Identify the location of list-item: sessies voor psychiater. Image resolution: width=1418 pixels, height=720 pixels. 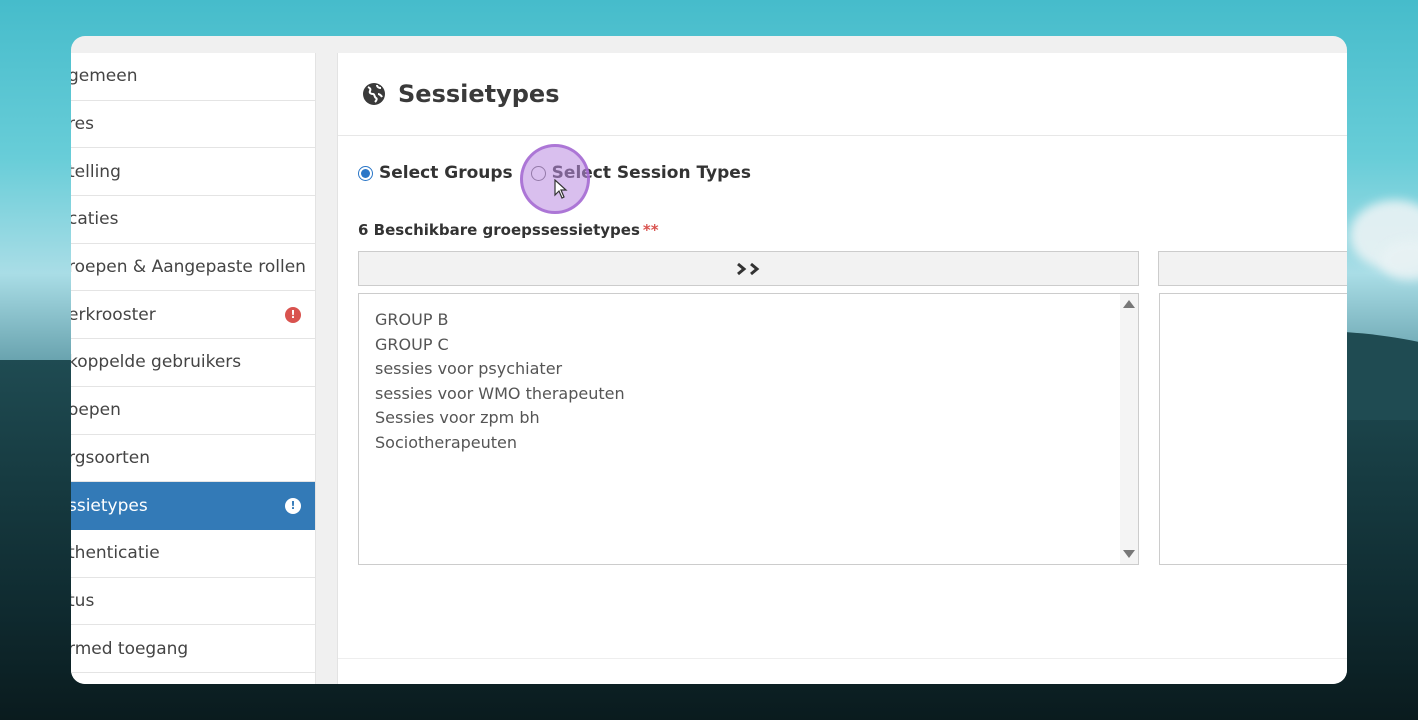
(748, 369).